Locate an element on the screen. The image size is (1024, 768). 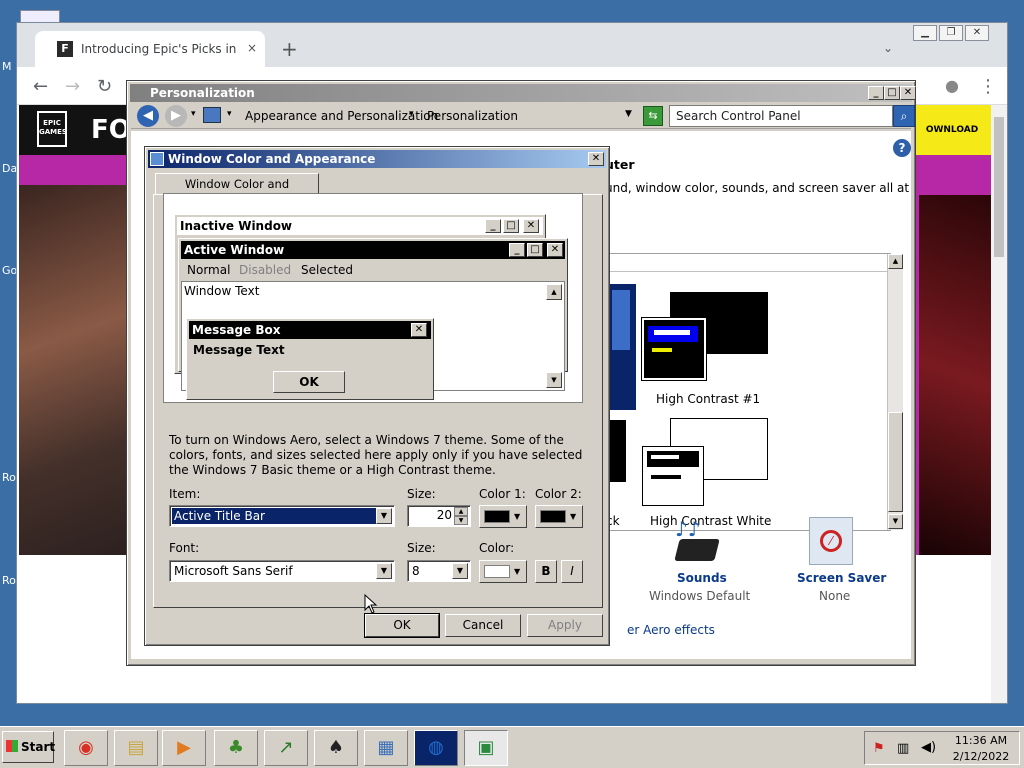
font-select: Microsoft Sans Serif ▼ is located at coordinates (282, 571).